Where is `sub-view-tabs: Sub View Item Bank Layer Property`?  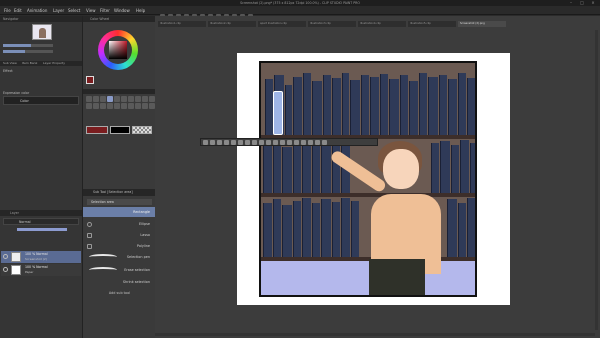
sub-view-tabs: Sub View Item Bank Layer Property is located at coordinates (41, 63).